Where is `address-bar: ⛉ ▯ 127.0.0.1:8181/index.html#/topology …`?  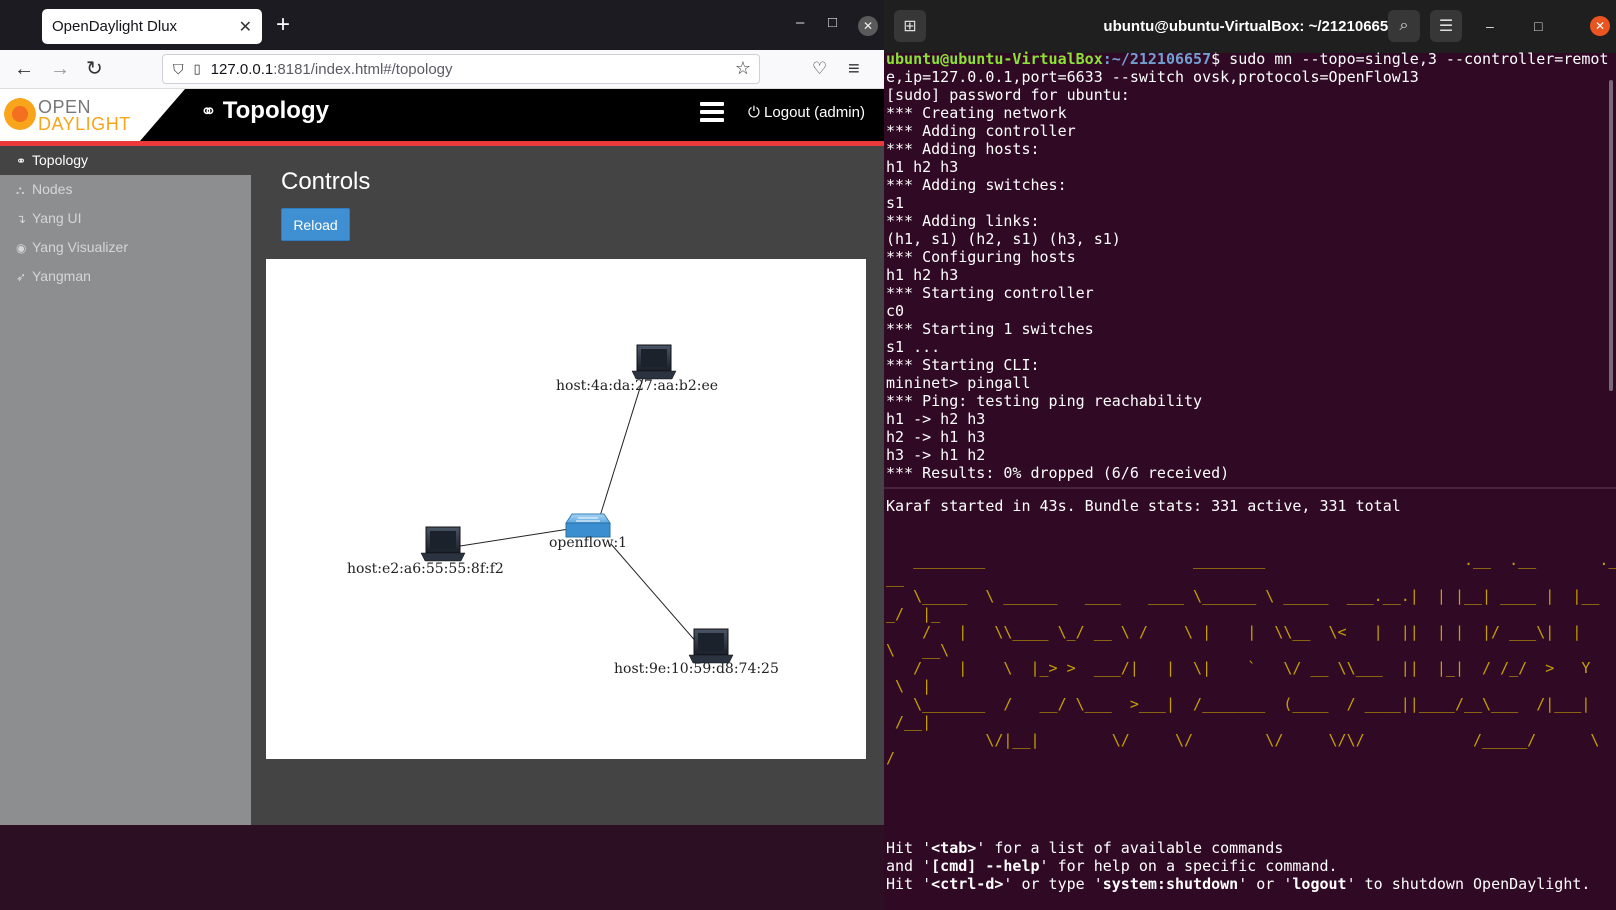 address-bar: ⛉ ▯ 127.0.0.1:8181/index.html#/topology … is located at coordinates (461, 69).